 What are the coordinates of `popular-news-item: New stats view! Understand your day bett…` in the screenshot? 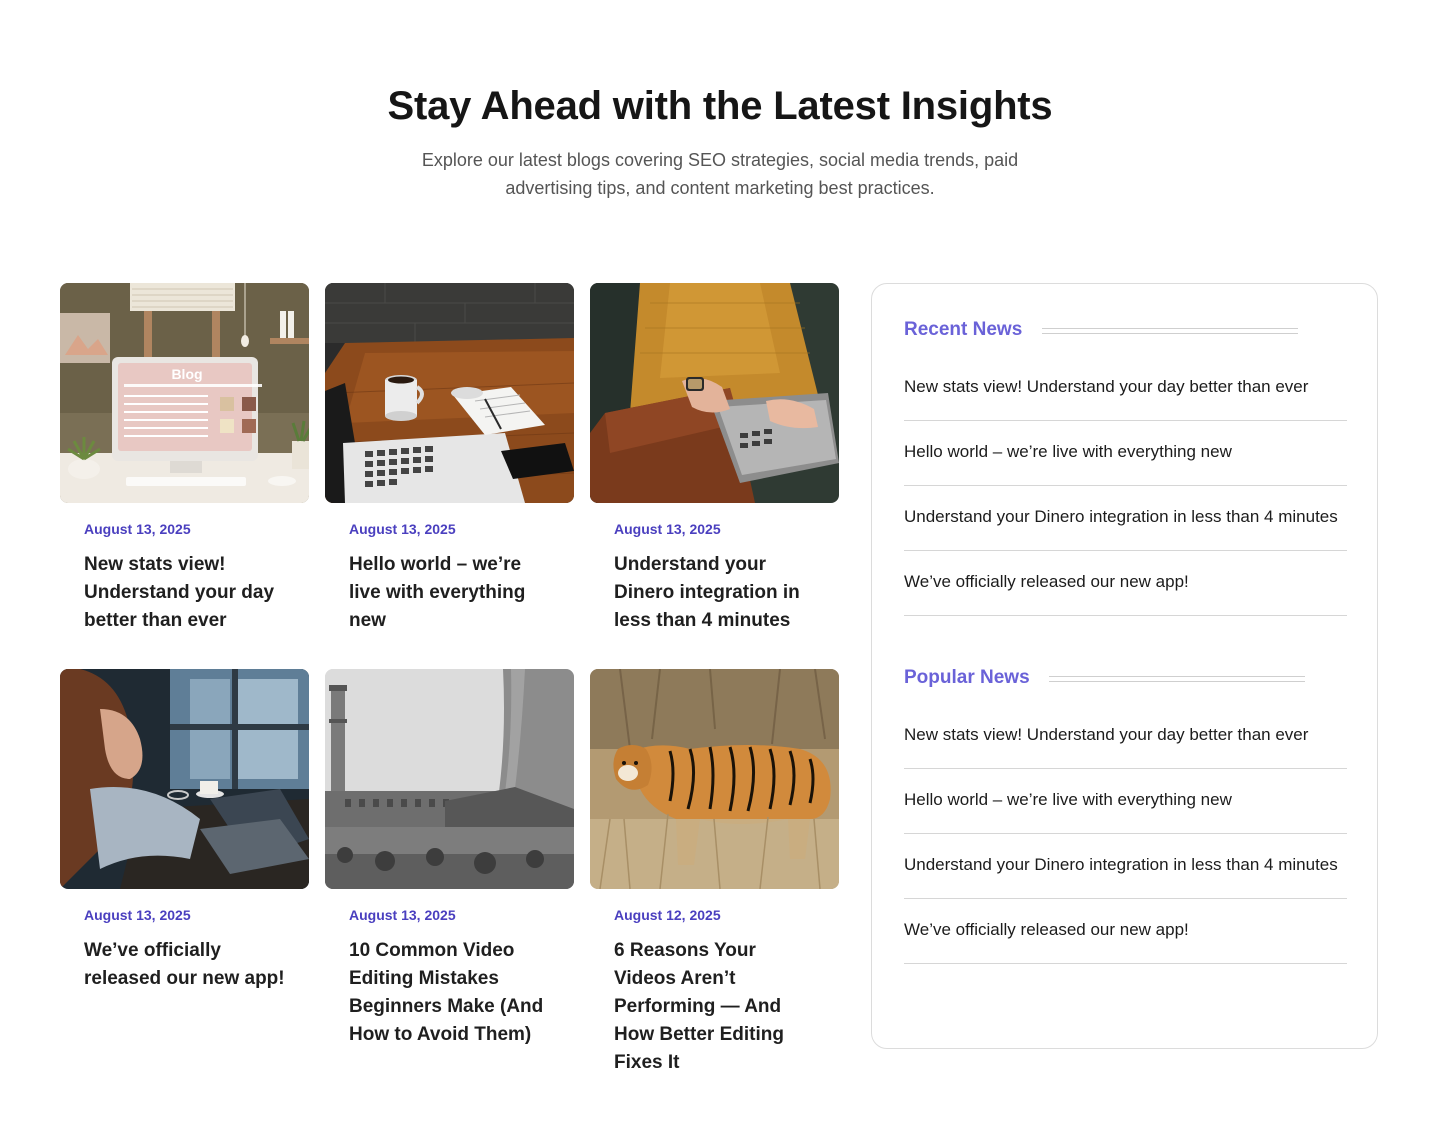 It's located at (1125, 736).